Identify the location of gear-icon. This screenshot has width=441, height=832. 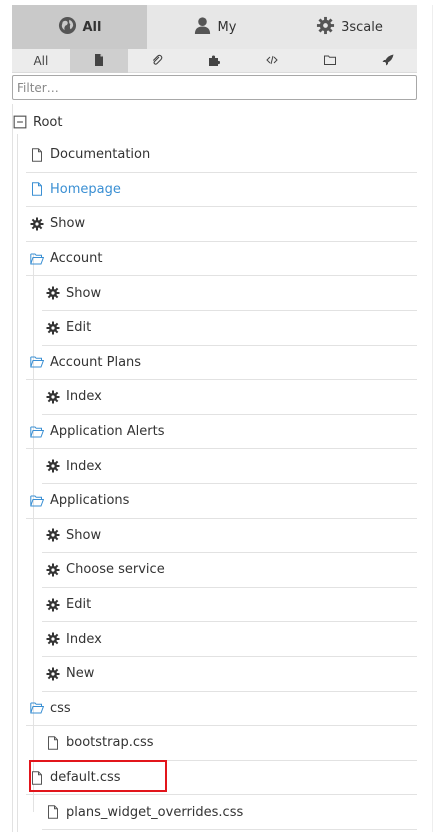
(325, 27).